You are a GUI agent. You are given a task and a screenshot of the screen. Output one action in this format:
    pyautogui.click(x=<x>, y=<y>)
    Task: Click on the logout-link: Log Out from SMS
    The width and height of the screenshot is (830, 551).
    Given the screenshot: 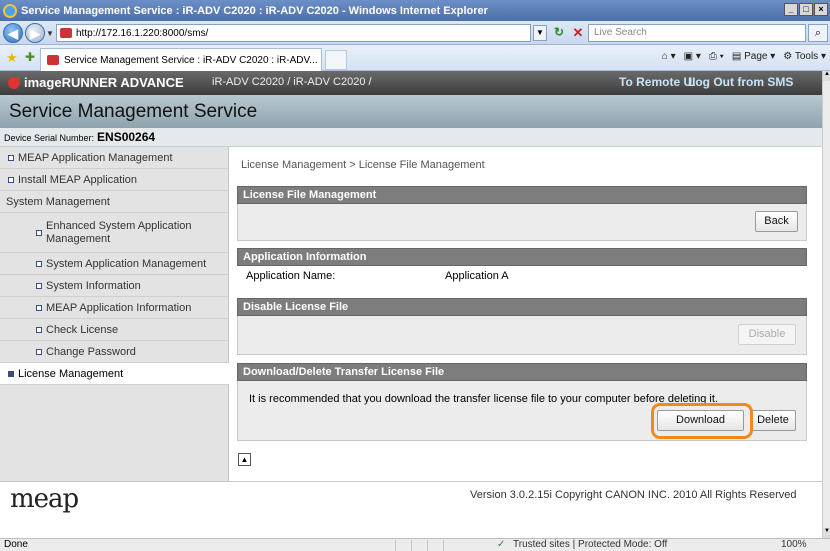 What is the action you would take?
    pyautogui.click(x=740, y=82)
    